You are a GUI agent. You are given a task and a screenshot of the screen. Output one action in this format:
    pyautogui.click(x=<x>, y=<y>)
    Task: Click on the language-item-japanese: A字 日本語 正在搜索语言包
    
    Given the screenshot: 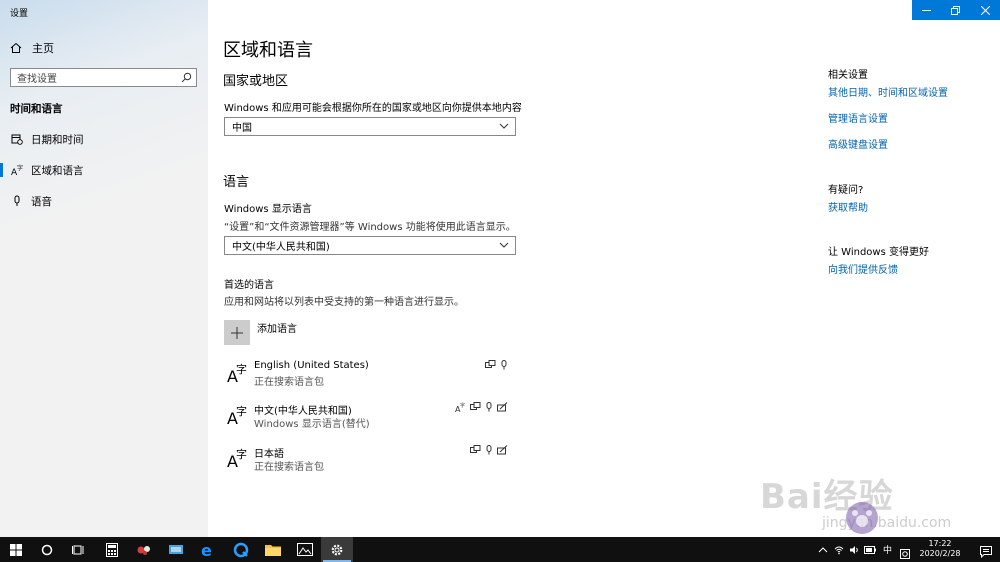 What is the action you would take?
    pyautogui.click(x=369, y=459)
    